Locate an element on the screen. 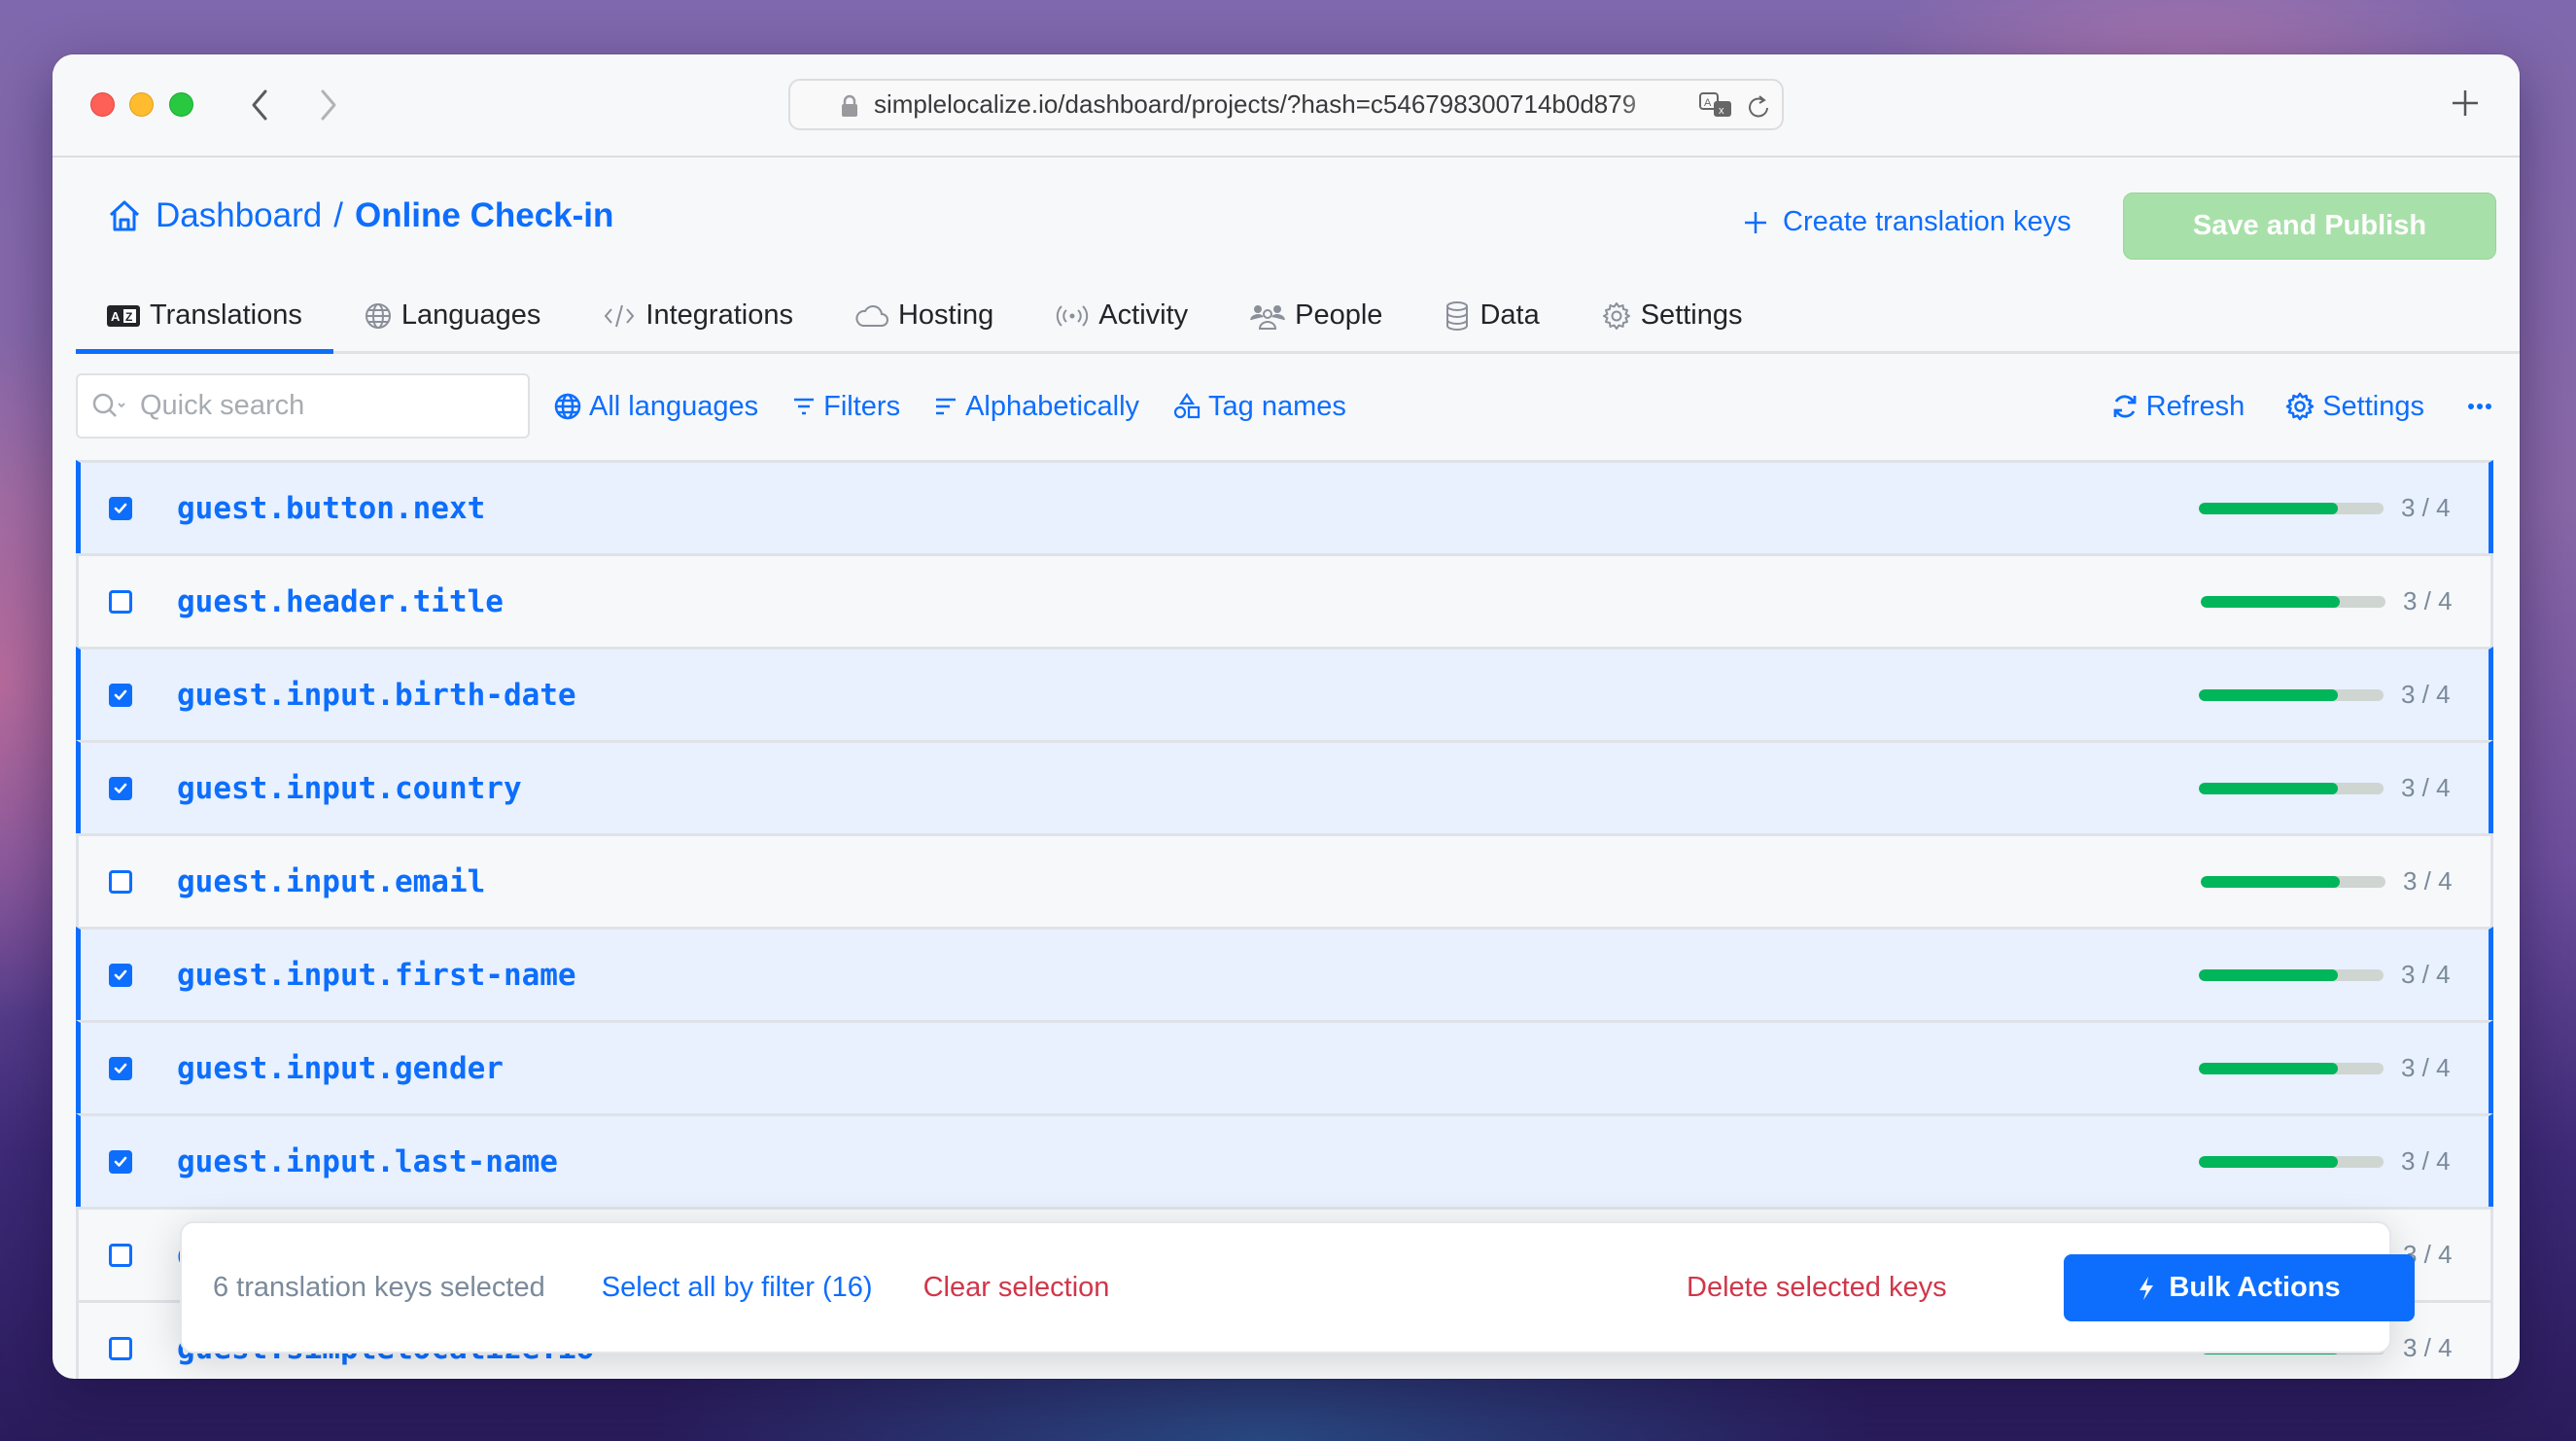  translation-progress: 3 / 4 is located at coordinates (2329, 602).